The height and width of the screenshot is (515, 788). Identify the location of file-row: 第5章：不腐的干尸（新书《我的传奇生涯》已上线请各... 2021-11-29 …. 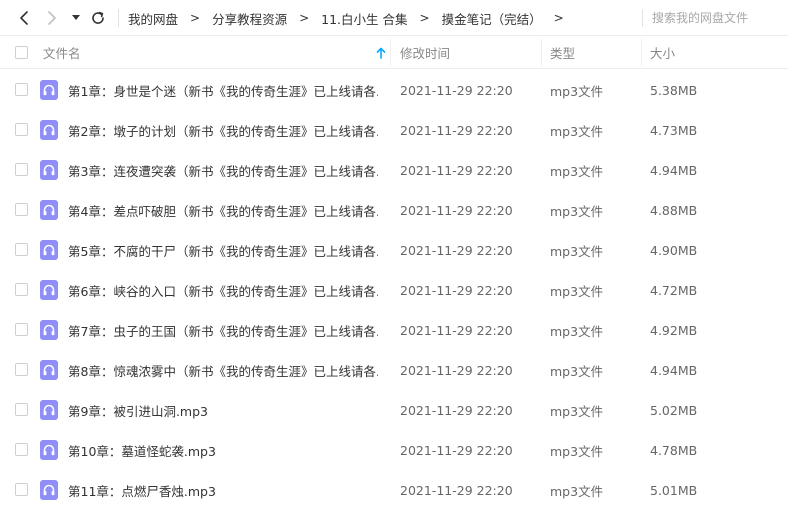
(394, 250).